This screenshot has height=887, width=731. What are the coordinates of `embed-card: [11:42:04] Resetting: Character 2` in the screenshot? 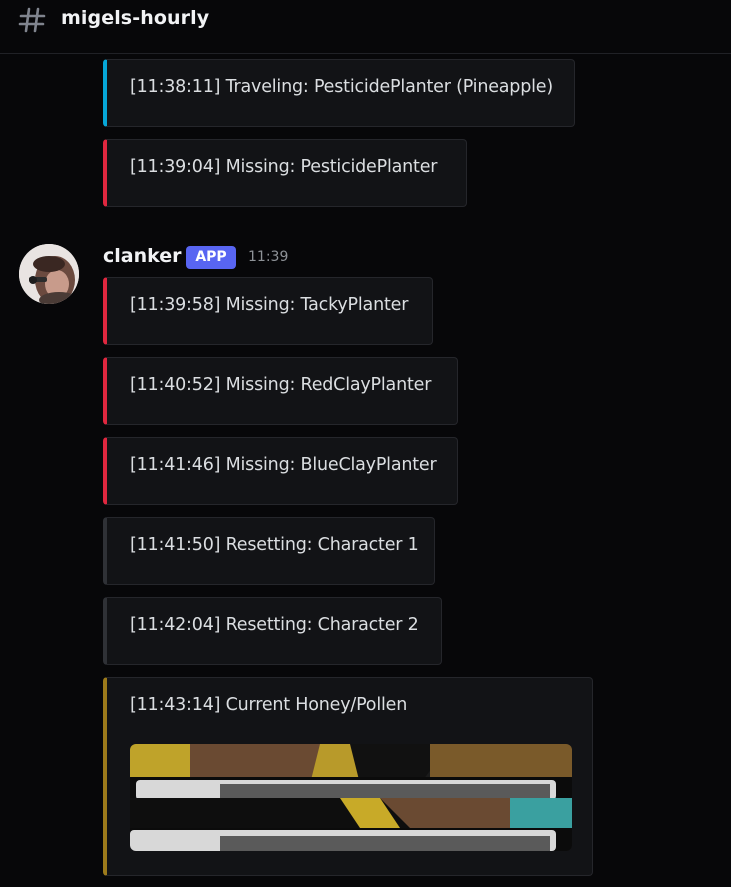 It's located at (272, 631).